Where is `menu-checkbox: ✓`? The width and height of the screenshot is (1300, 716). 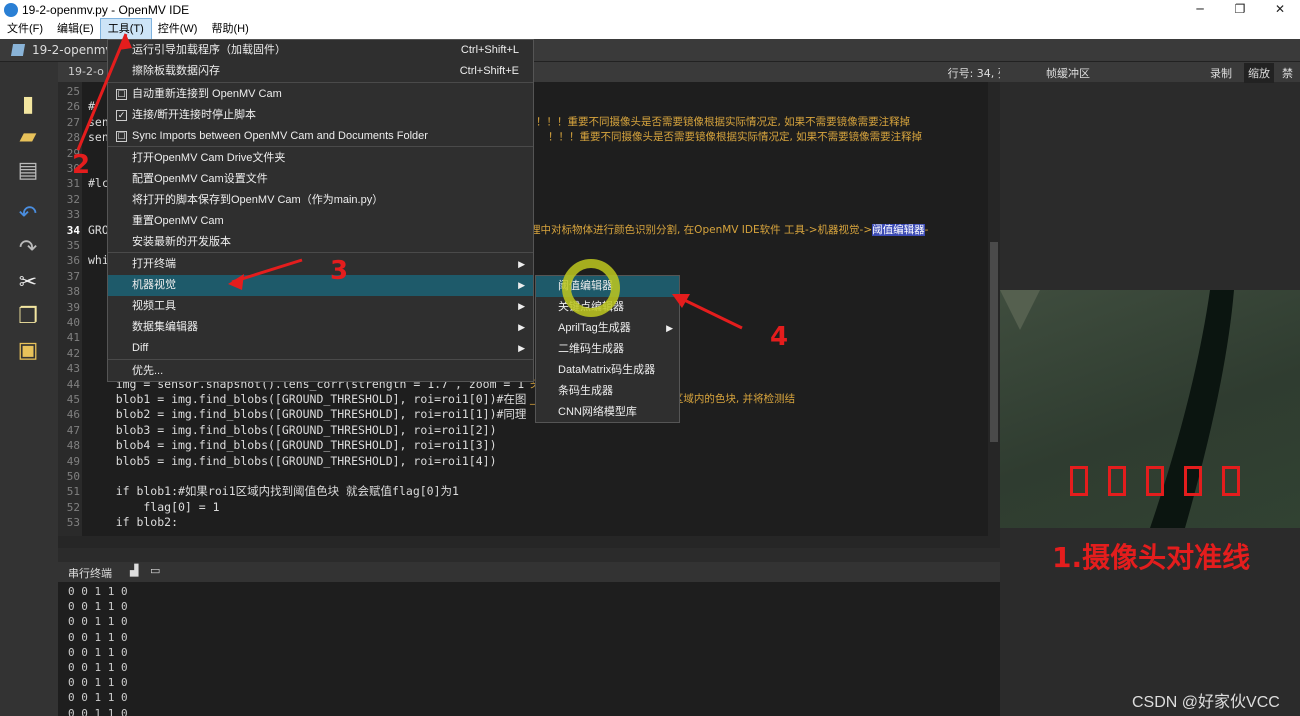 menu-checkbox: ✓ is located at coordinates (121, 115).